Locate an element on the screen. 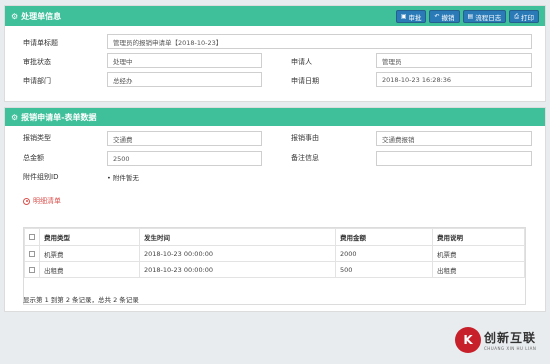 Image resolution: width=550 pixels, height=364 pixels. reason-field: 交通费报销 is located at coordinates (454, 138).